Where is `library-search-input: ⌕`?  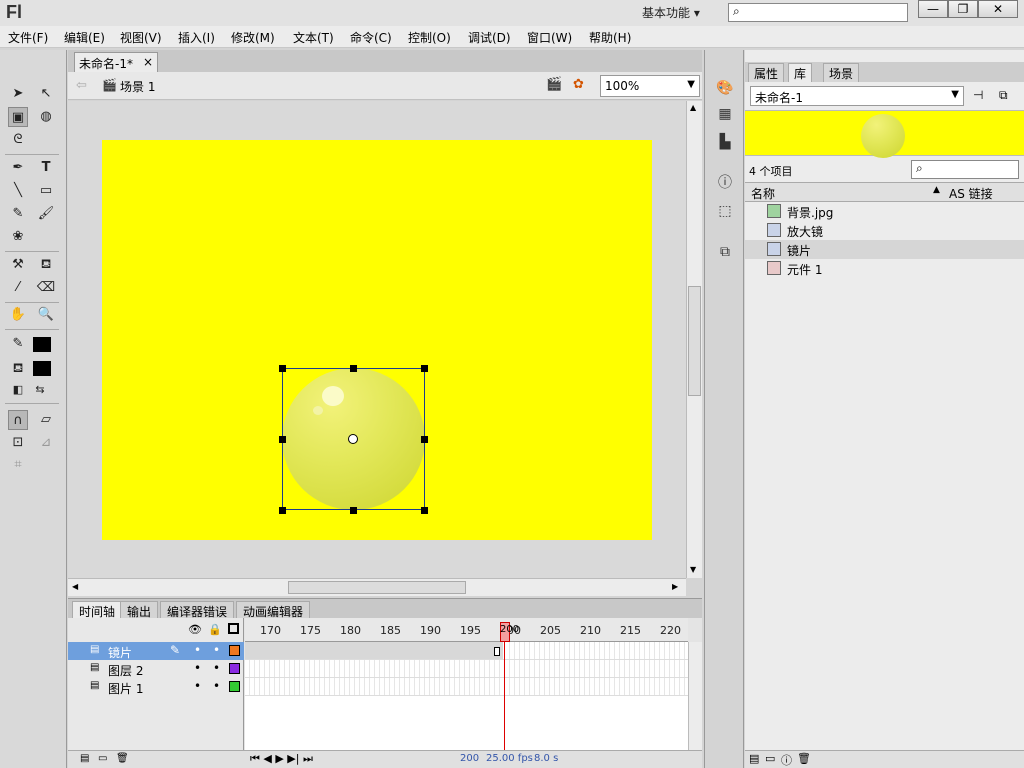 library-search-input: ⌕ is located at coordinates (965, 169).